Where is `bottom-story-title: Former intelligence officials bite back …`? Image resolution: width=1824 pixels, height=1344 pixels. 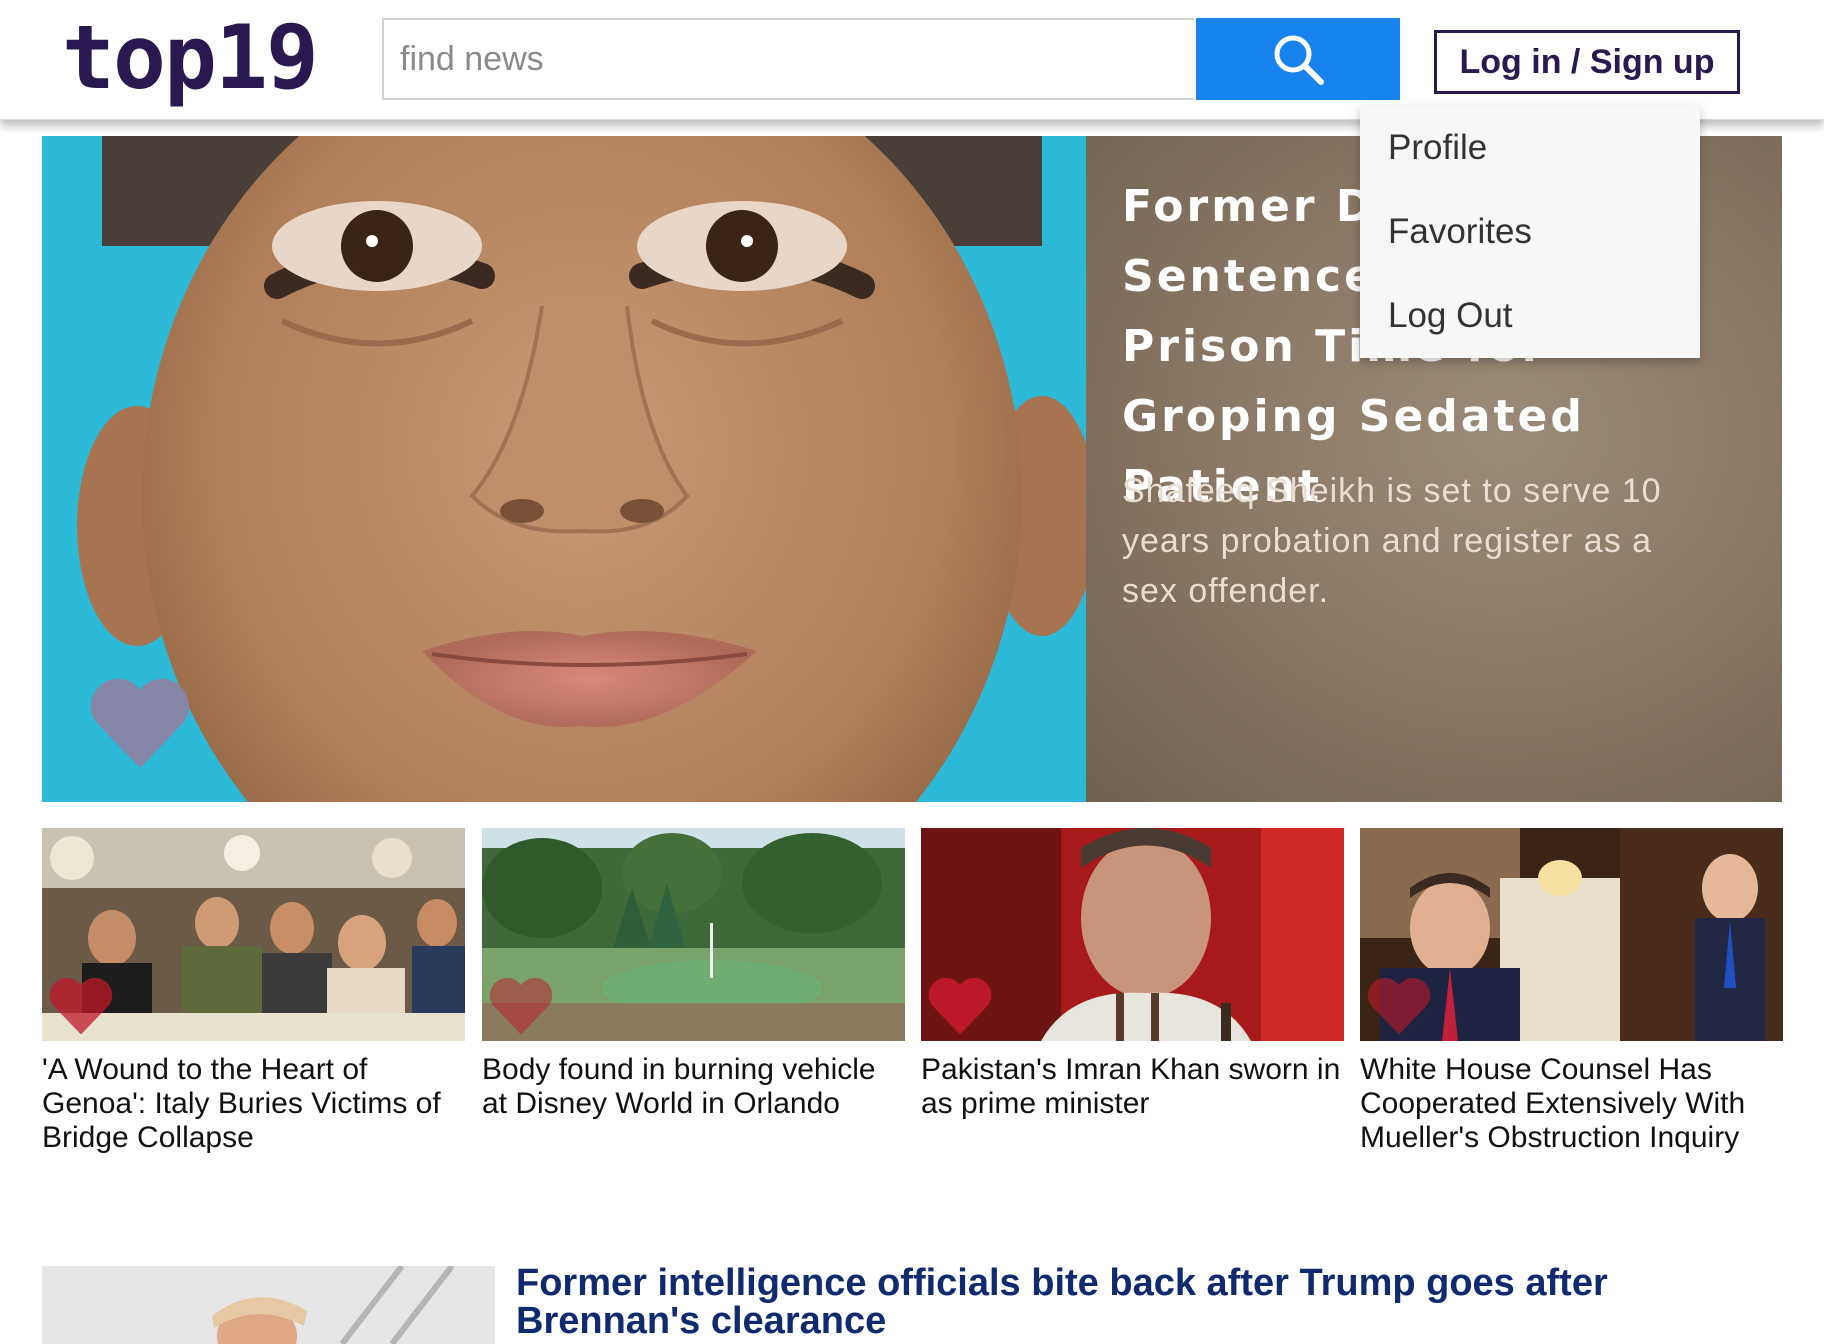 bottom-story-title: Former intelligence officials bite back … is located at coordinates (1076, 1302).